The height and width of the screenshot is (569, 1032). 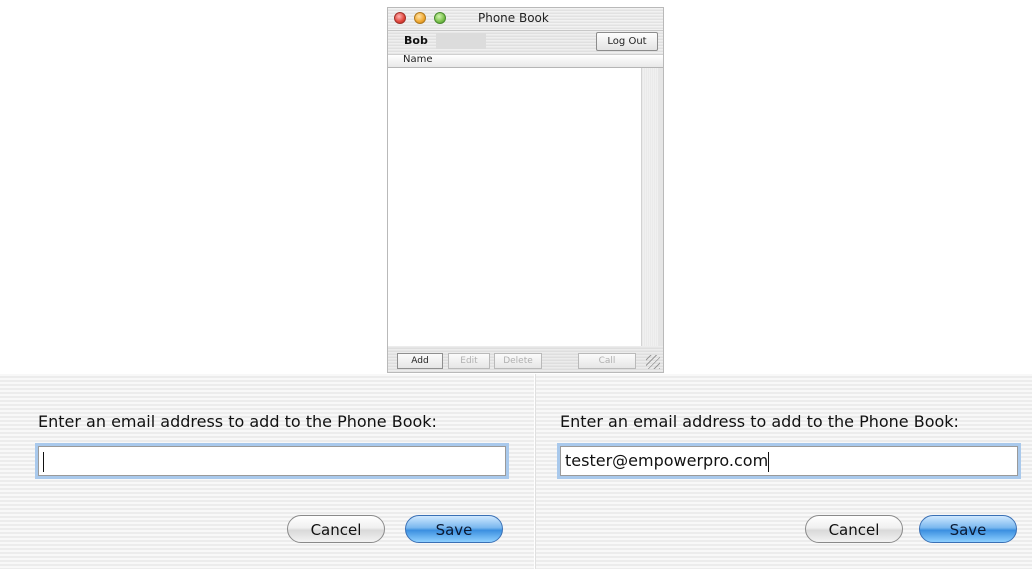 I want to click on title-bar: Phone Book, so click(x=525, y=19).